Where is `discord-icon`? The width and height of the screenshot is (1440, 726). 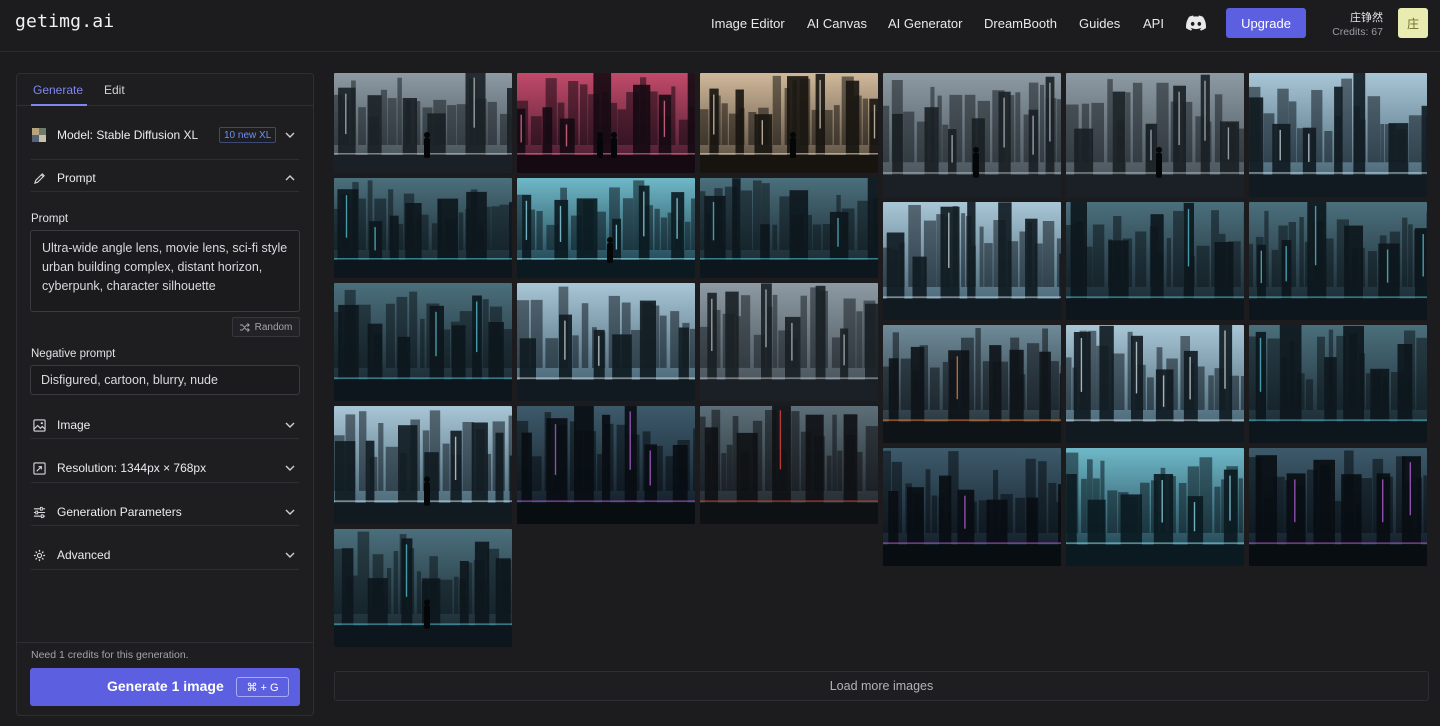
discord-icon is located at coordinates (1196, 23).